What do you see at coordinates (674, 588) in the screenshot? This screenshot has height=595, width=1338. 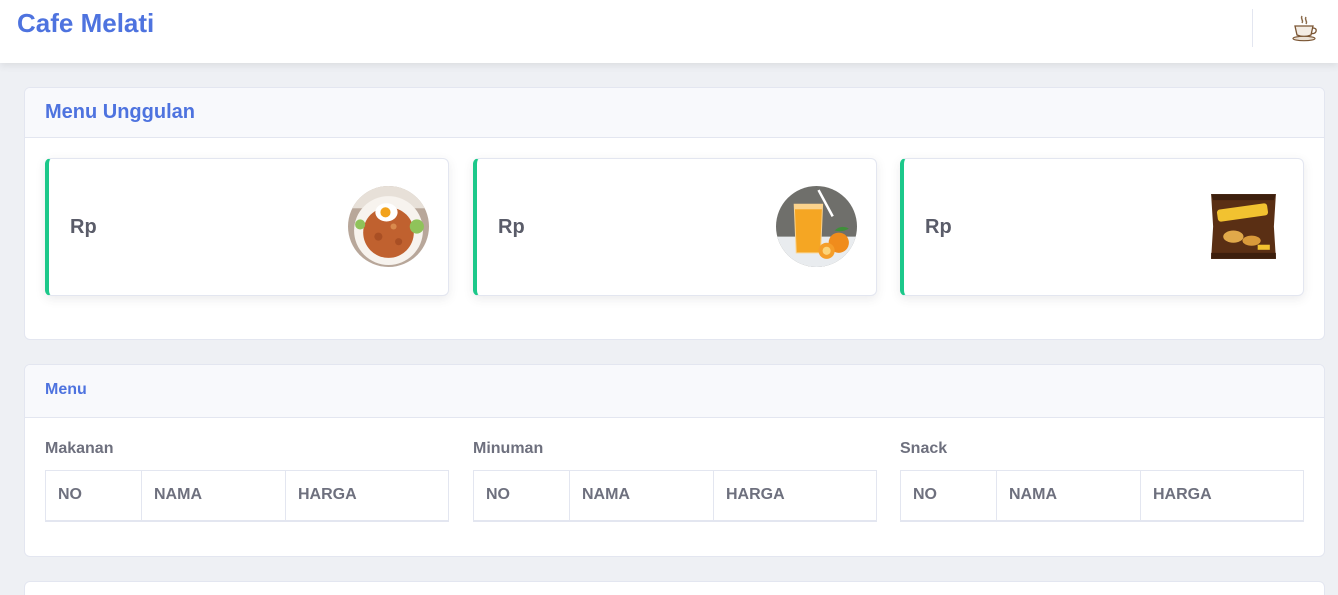 I see `next-section-card` at bounding box center [674, 588].